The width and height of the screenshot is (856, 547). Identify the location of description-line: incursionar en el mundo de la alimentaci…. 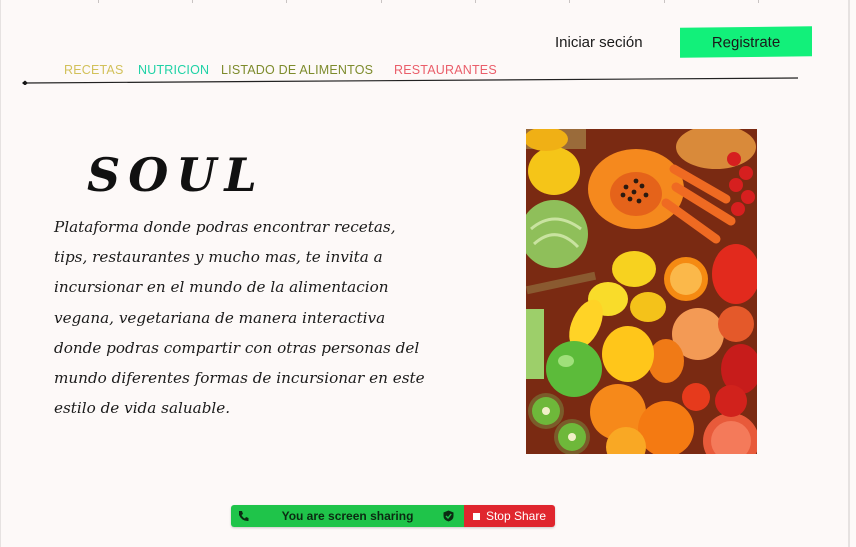
(221, 287).